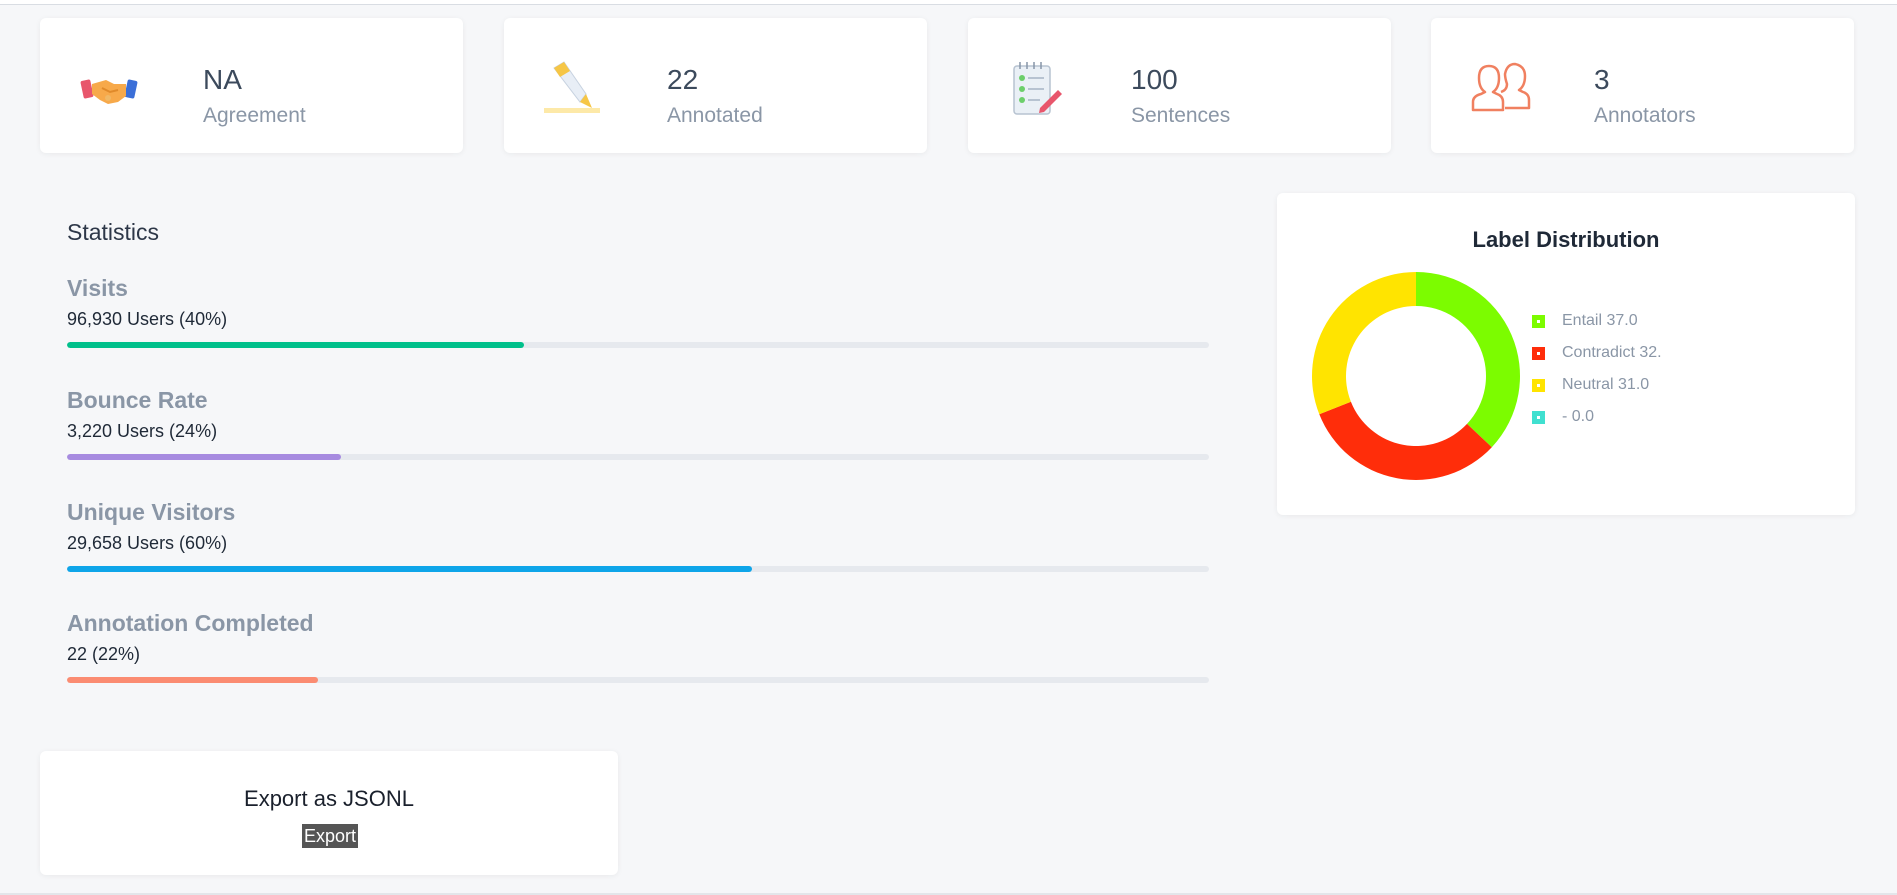 The width and height of the screenshot is (1897, 895). Describe the element at coordinates (1501, 87) in the screenshot. I see `users-icon` at that location.